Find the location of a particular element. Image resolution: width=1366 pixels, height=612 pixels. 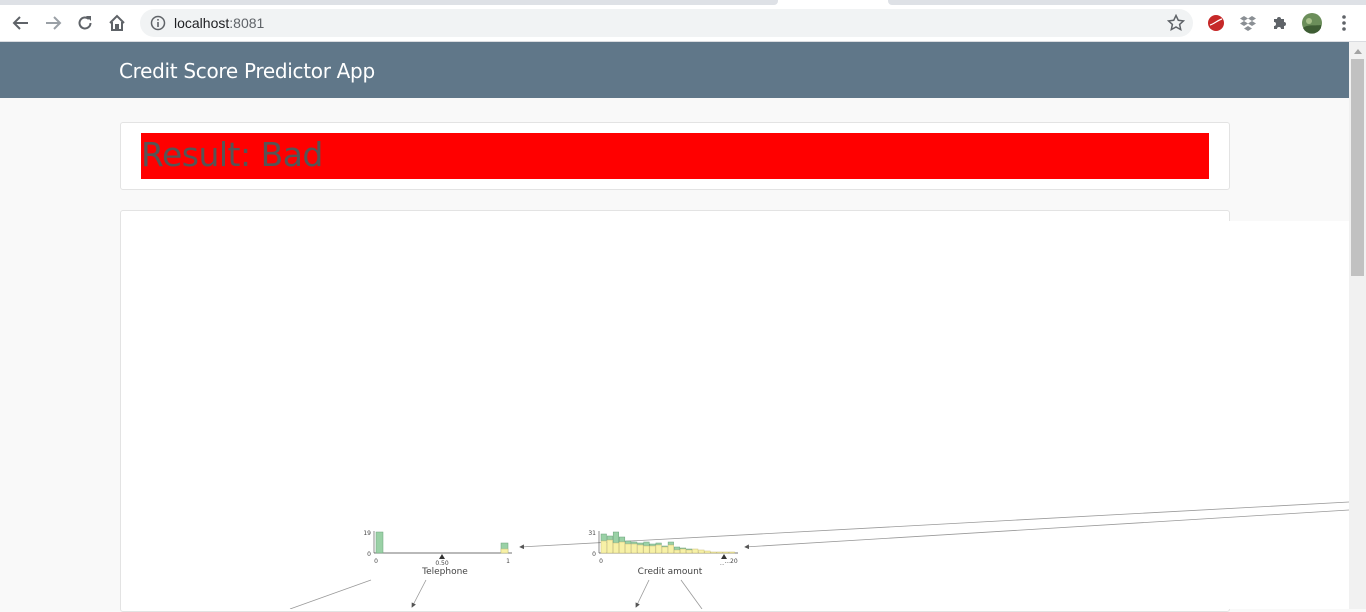

credit-amount-histogram is located at coordinates (667, 542).